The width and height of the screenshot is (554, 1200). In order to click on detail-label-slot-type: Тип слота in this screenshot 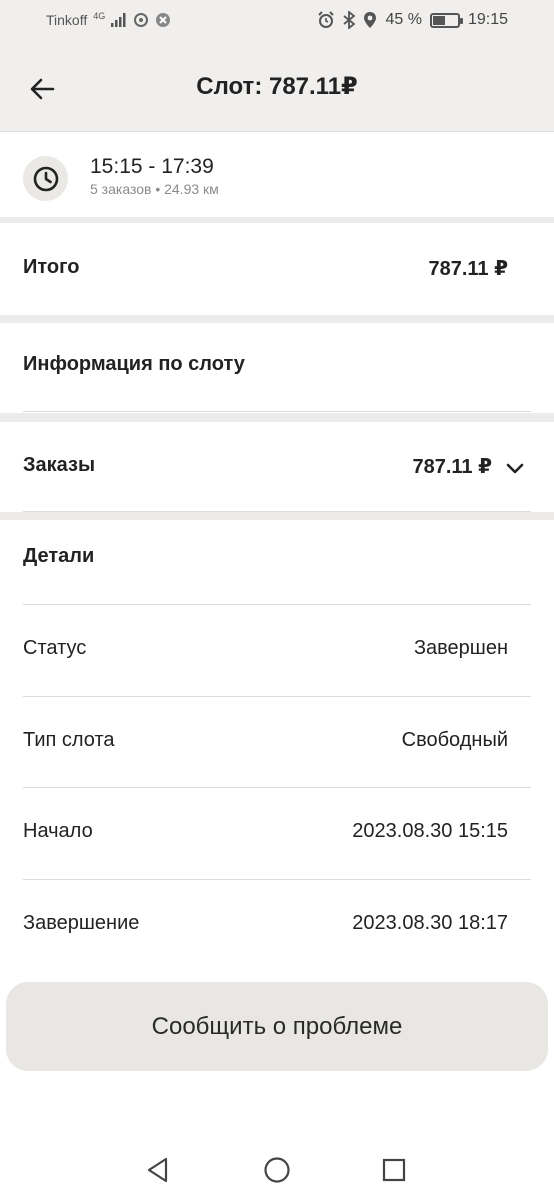, I will do `click(69, 740)`.